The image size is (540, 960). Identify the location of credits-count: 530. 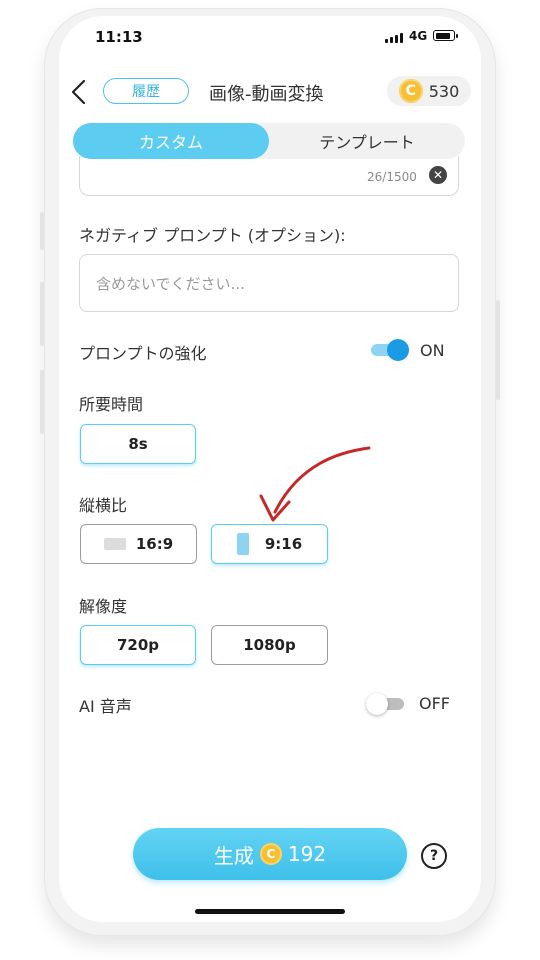
(444, 91).